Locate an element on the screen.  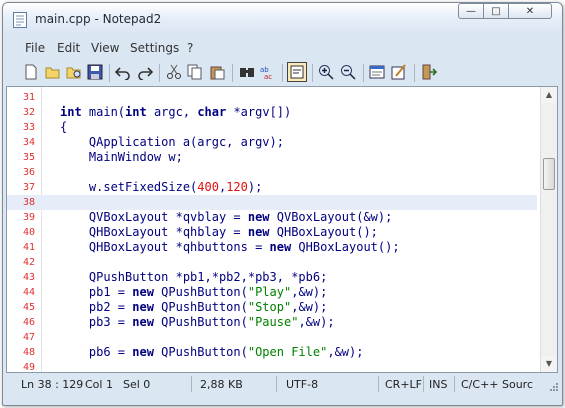
svg-text: ac is located at coordinates (268, 76).